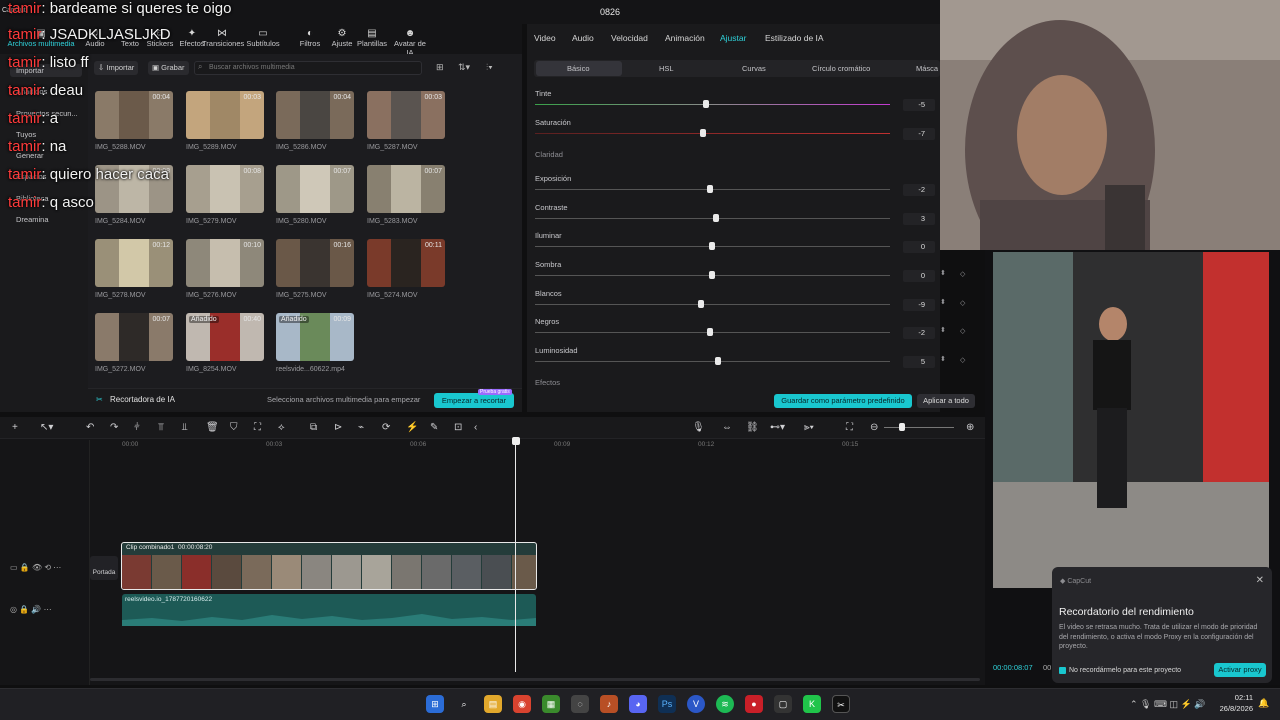  Describe the element at coordinates (225, 337) in the screenshot. I see `media-thumbnail: 00:40 Añadido` at that location.